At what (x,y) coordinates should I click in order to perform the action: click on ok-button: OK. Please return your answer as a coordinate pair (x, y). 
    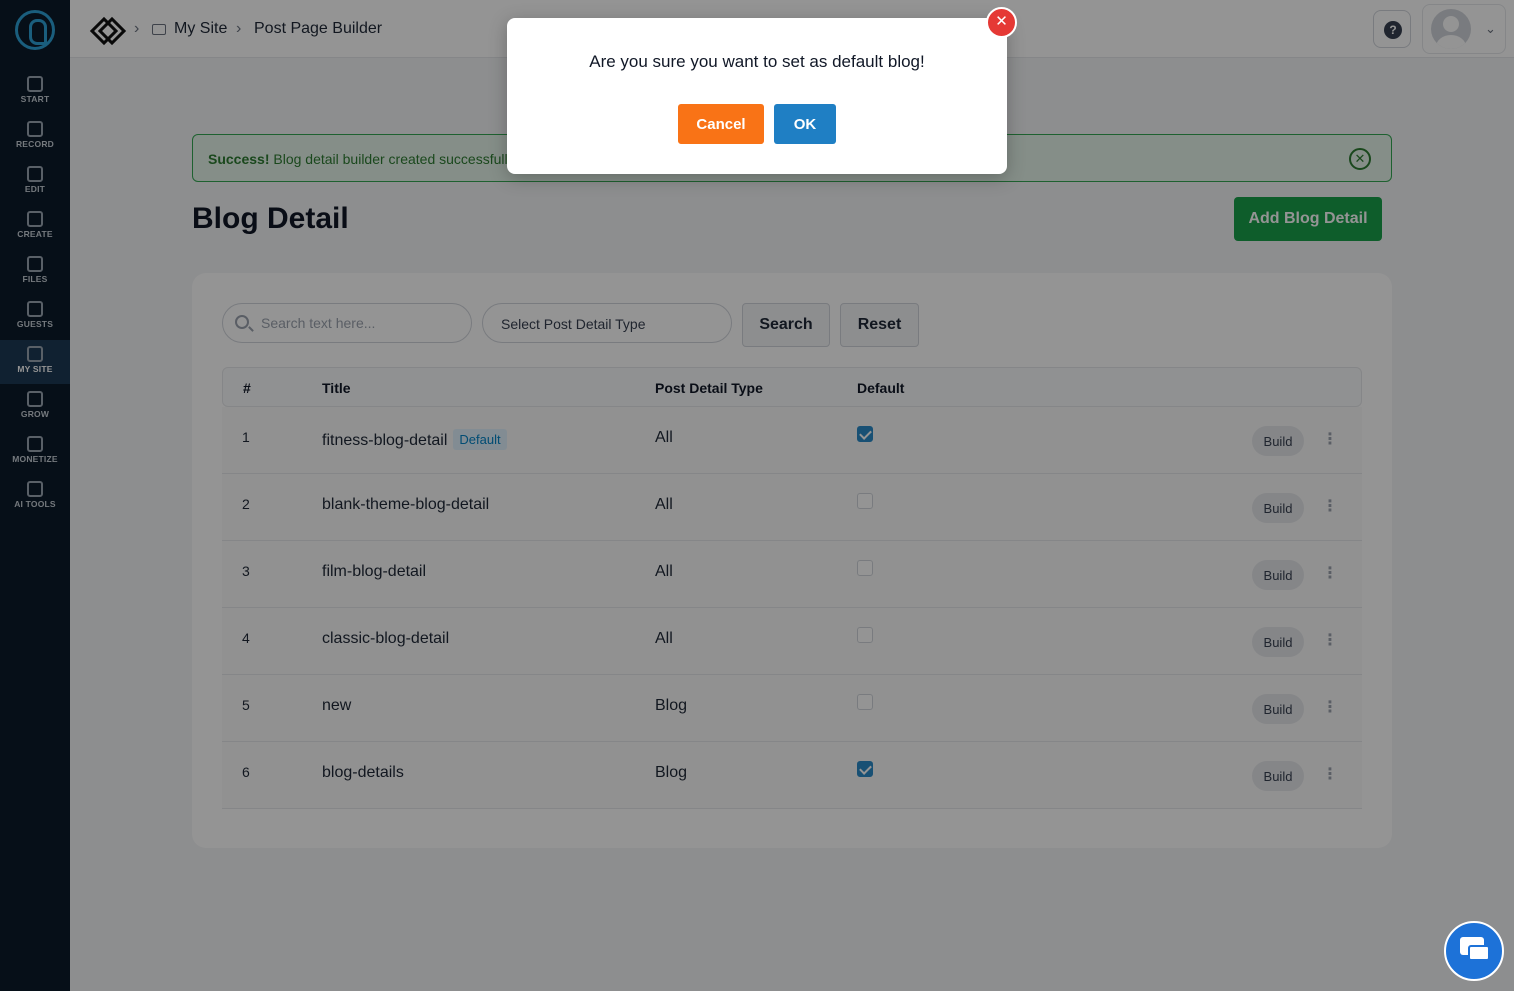
    Looking at the image, I should click on (805, 124).